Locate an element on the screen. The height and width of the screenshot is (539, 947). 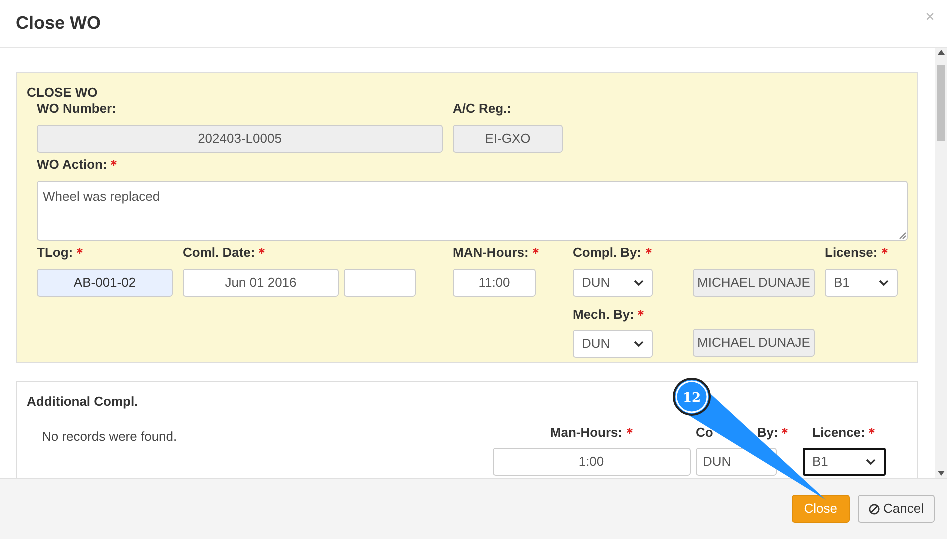
resize-handle-icon is located at coordinates (902, 235).